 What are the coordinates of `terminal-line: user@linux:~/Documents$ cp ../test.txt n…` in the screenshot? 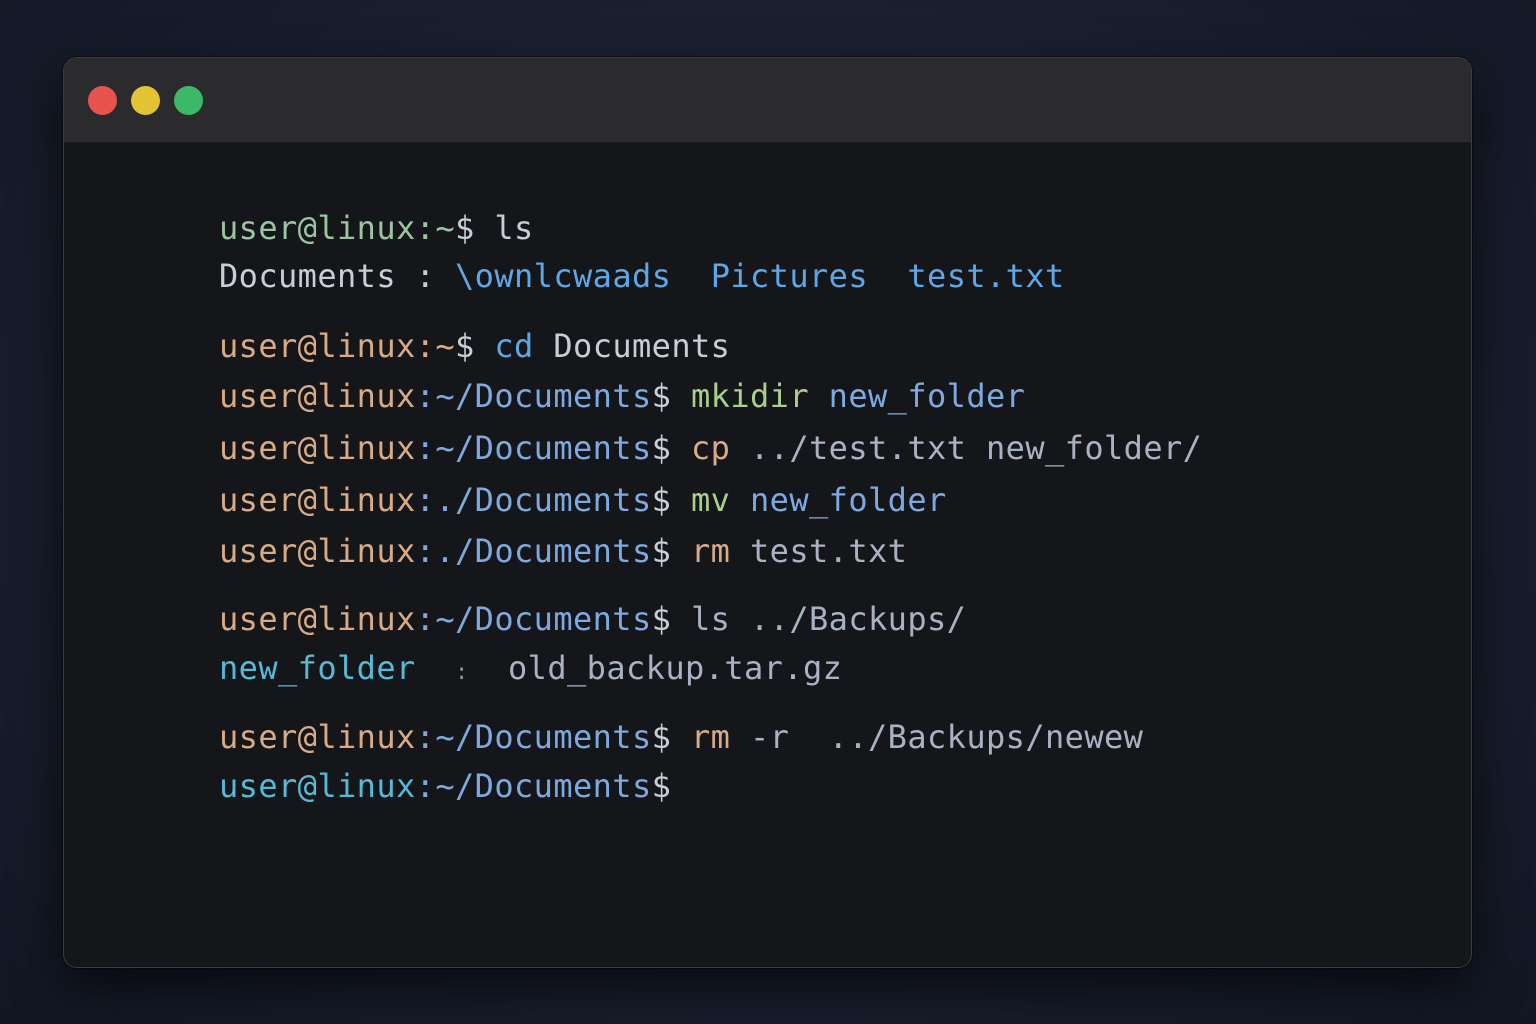 It's located at (651, 427).